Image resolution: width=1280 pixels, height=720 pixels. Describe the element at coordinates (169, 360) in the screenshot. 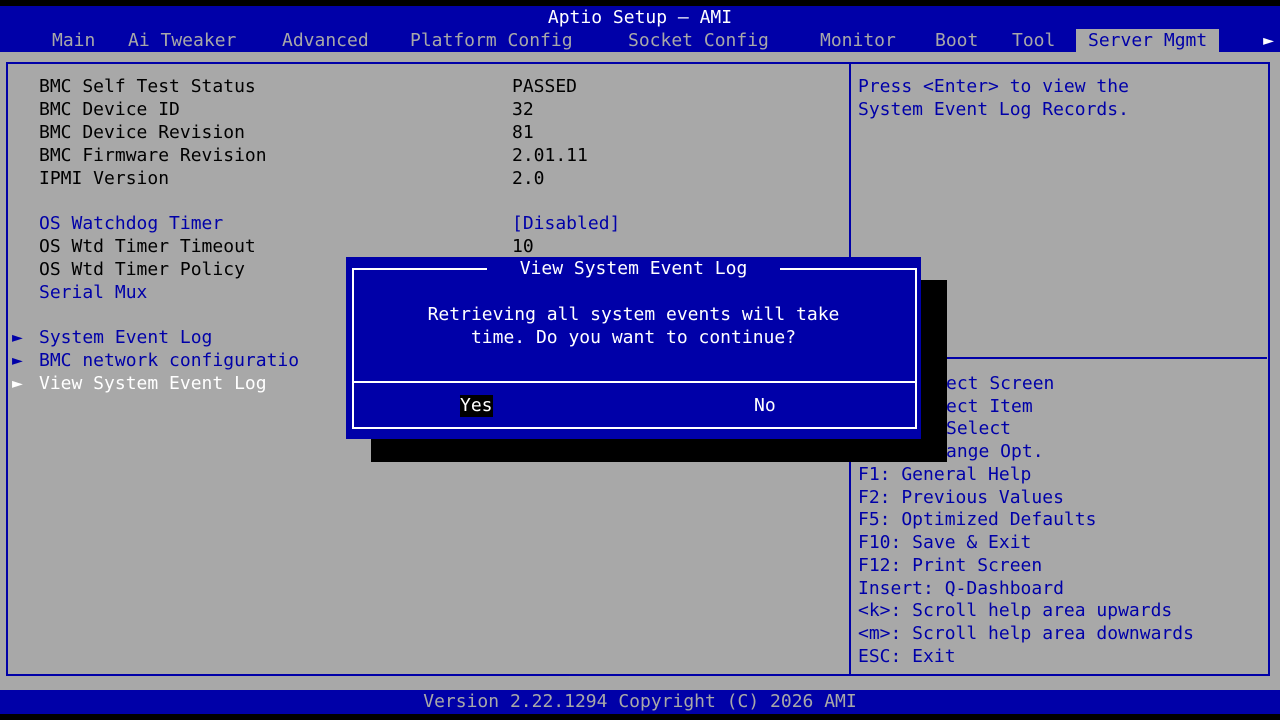

I see `submenu-bmc-network: BMC network configuratio` at that location.